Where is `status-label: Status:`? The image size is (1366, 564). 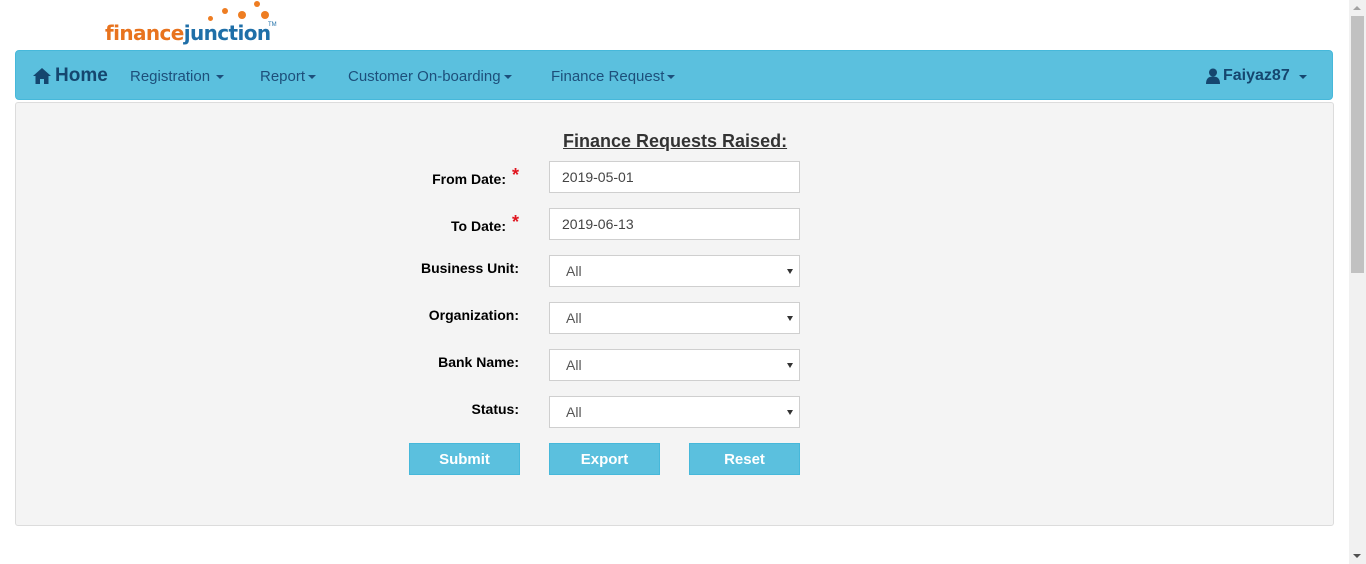 status-label: Status: is located at coordinates (495, 409).